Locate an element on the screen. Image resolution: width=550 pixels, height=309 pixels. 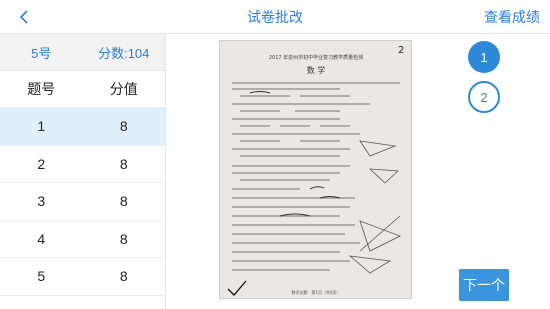
view-scores-button: 查看成绩 is located at coordinates (512, 17).